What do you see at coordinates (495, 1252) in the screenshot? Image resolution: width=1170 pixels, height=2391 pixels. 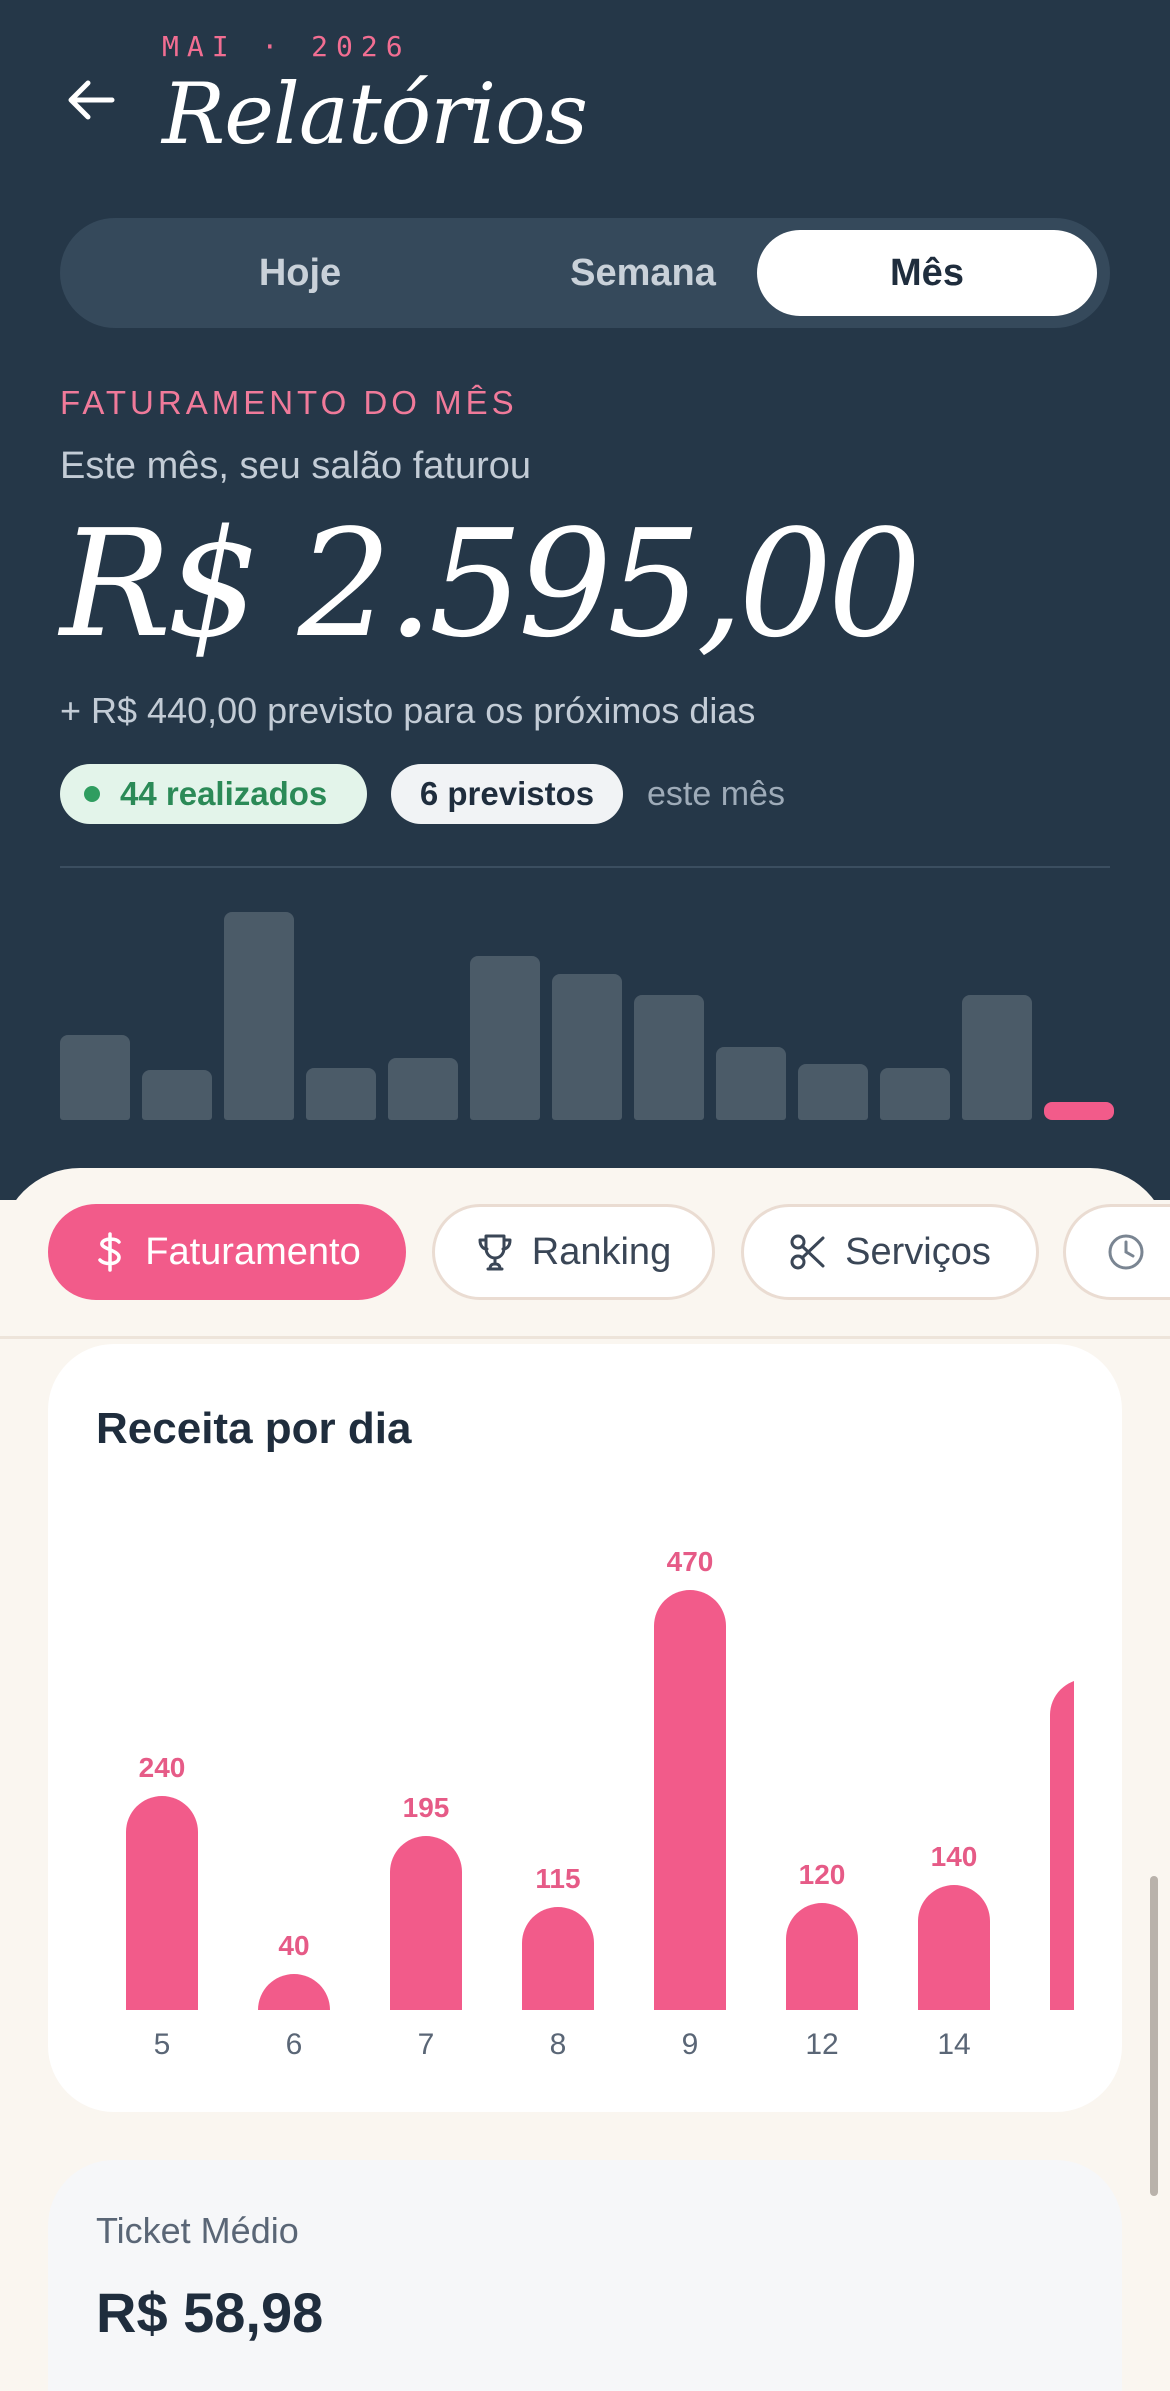 I see `trophy-icon` at bounding box center [495, 1252].